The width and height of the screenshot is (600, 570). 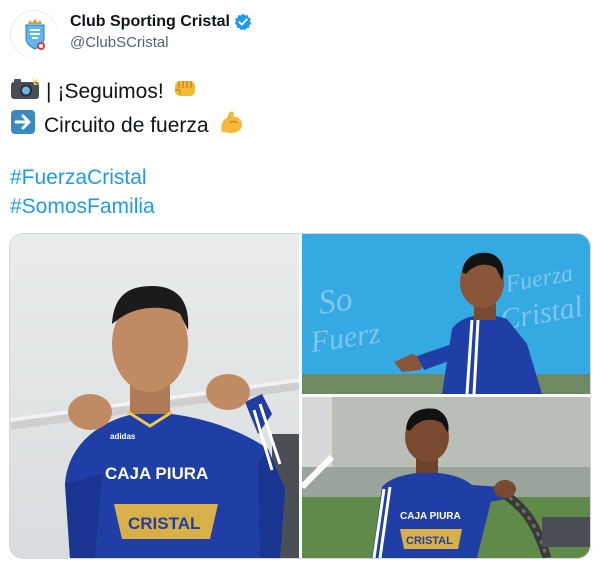 What do you see at coordinates (430, 516) in the screenshot?
I see `shirt-sponsor-text-2: CAJA PIURA` at bounding box center [430, 516].